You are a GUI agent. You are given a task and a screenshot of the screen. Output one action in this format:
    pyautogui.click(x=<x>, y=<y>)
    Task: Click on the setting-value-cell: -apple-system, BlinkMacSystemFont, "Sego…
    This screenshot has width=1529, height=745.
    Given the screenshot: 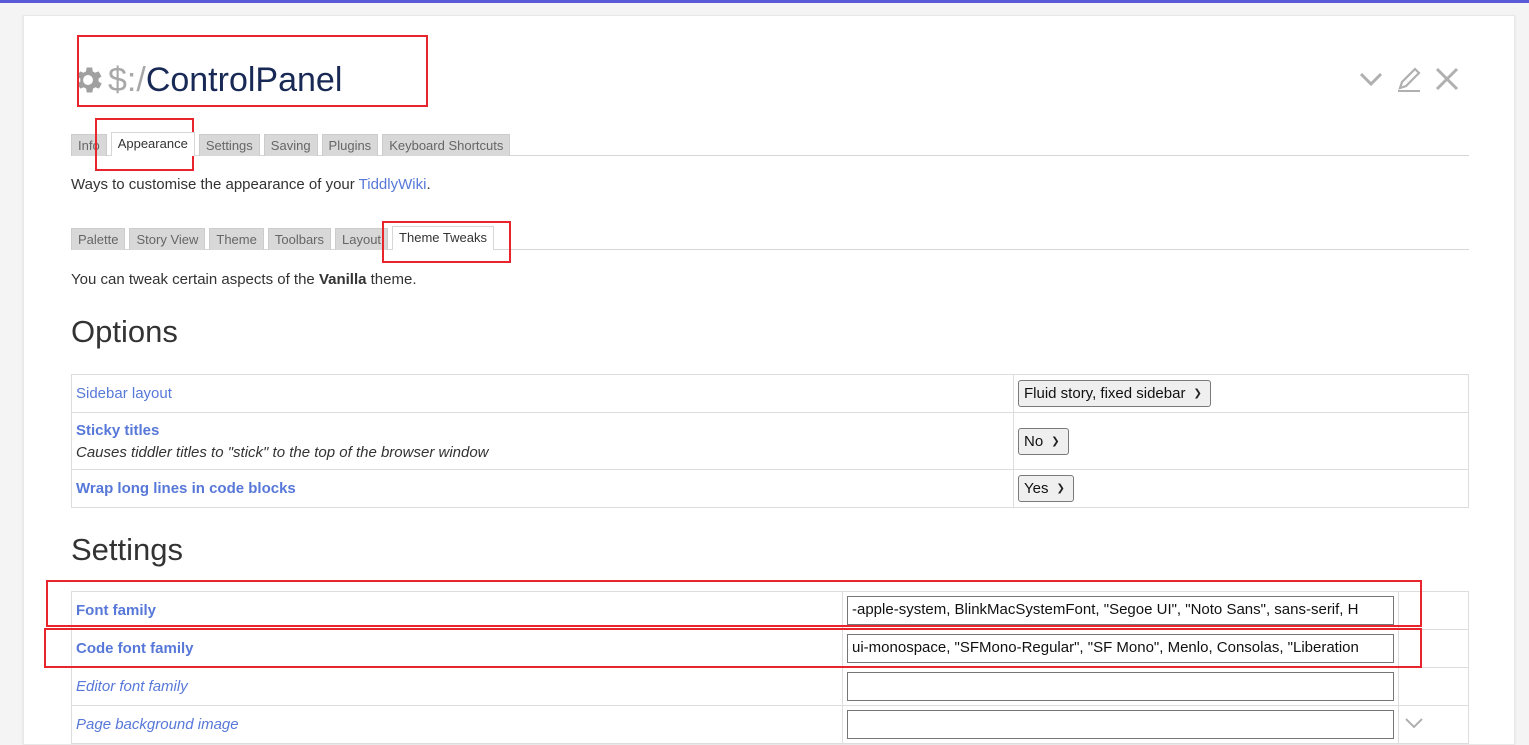 What is the action you would take?
    pyautogui.click(x=1120, y=610)
    